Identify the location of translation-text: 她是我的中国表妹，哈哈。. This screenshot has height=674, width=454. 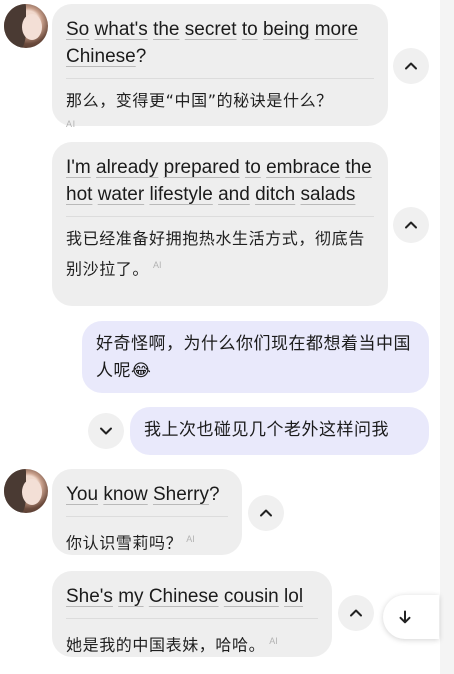
(166, 645).